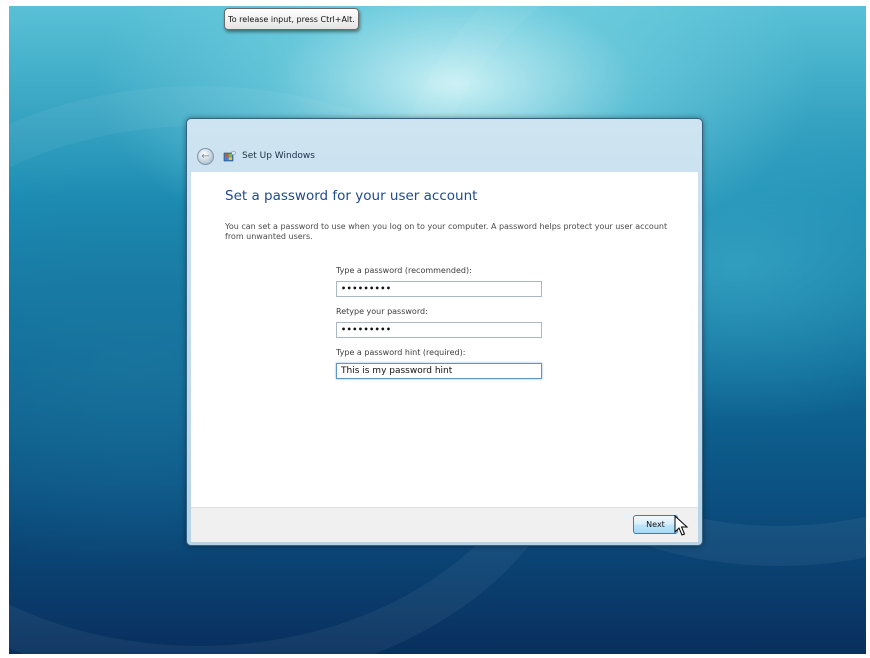 The width and height of the screenshot is (870, 658). I want to click on next-button: Next, so click(655, 524).